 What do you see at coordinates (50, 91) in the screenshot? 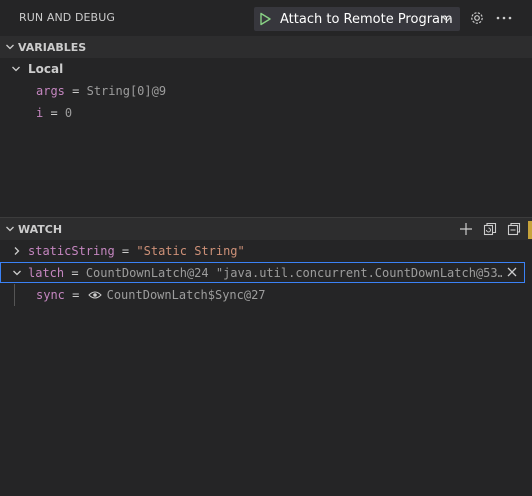
I see `variable-name: args` at bounding box center [50, 91].